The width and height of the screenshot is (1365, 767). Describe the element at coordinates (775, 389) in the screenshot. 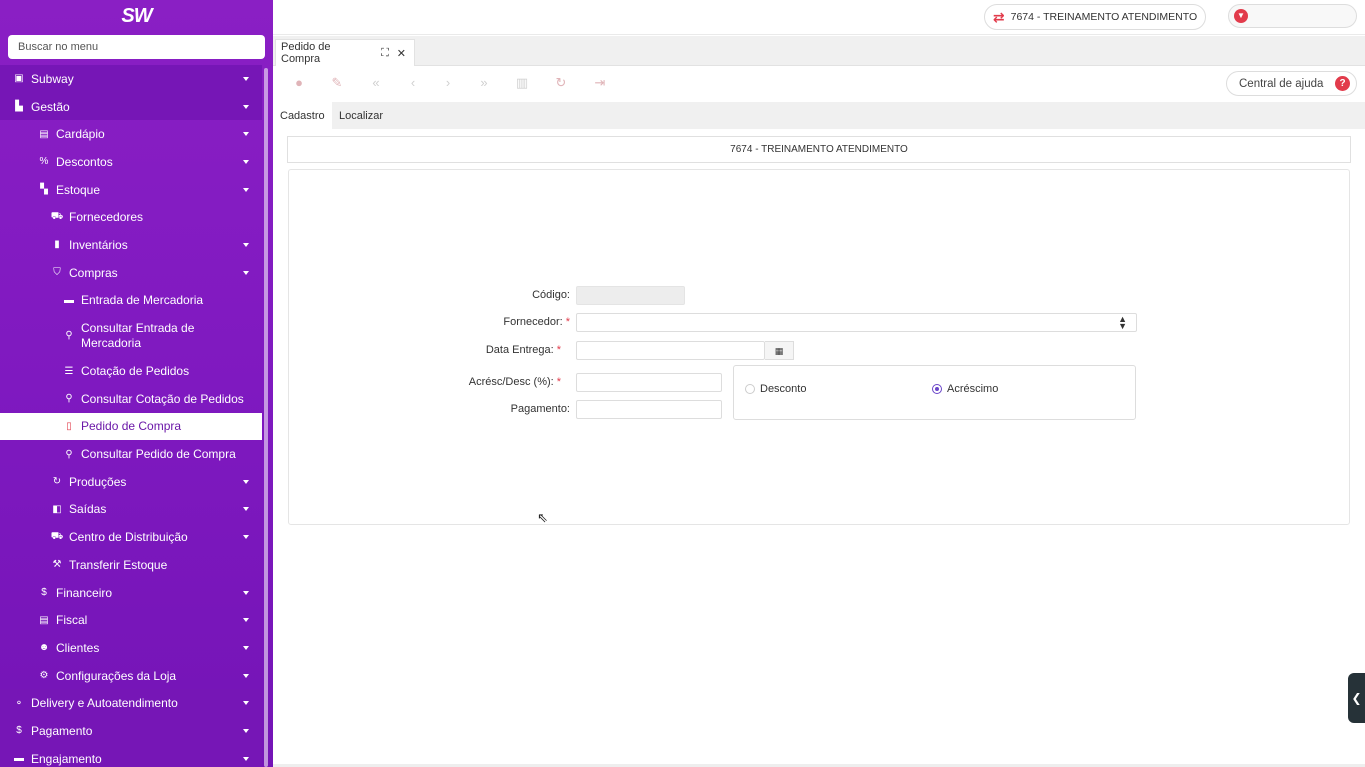

I see `radio-desconto: Desconto` at that location.